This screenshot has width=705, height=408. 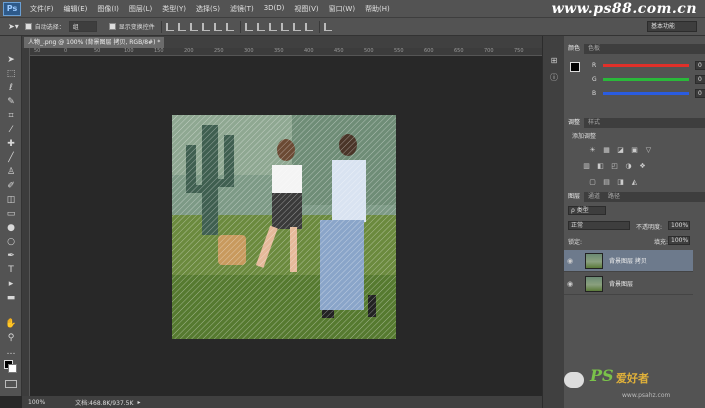 What do you see at coordinates (646, 65) in the screenshot?
I see `red-slider` at bounding box center [646, 65].